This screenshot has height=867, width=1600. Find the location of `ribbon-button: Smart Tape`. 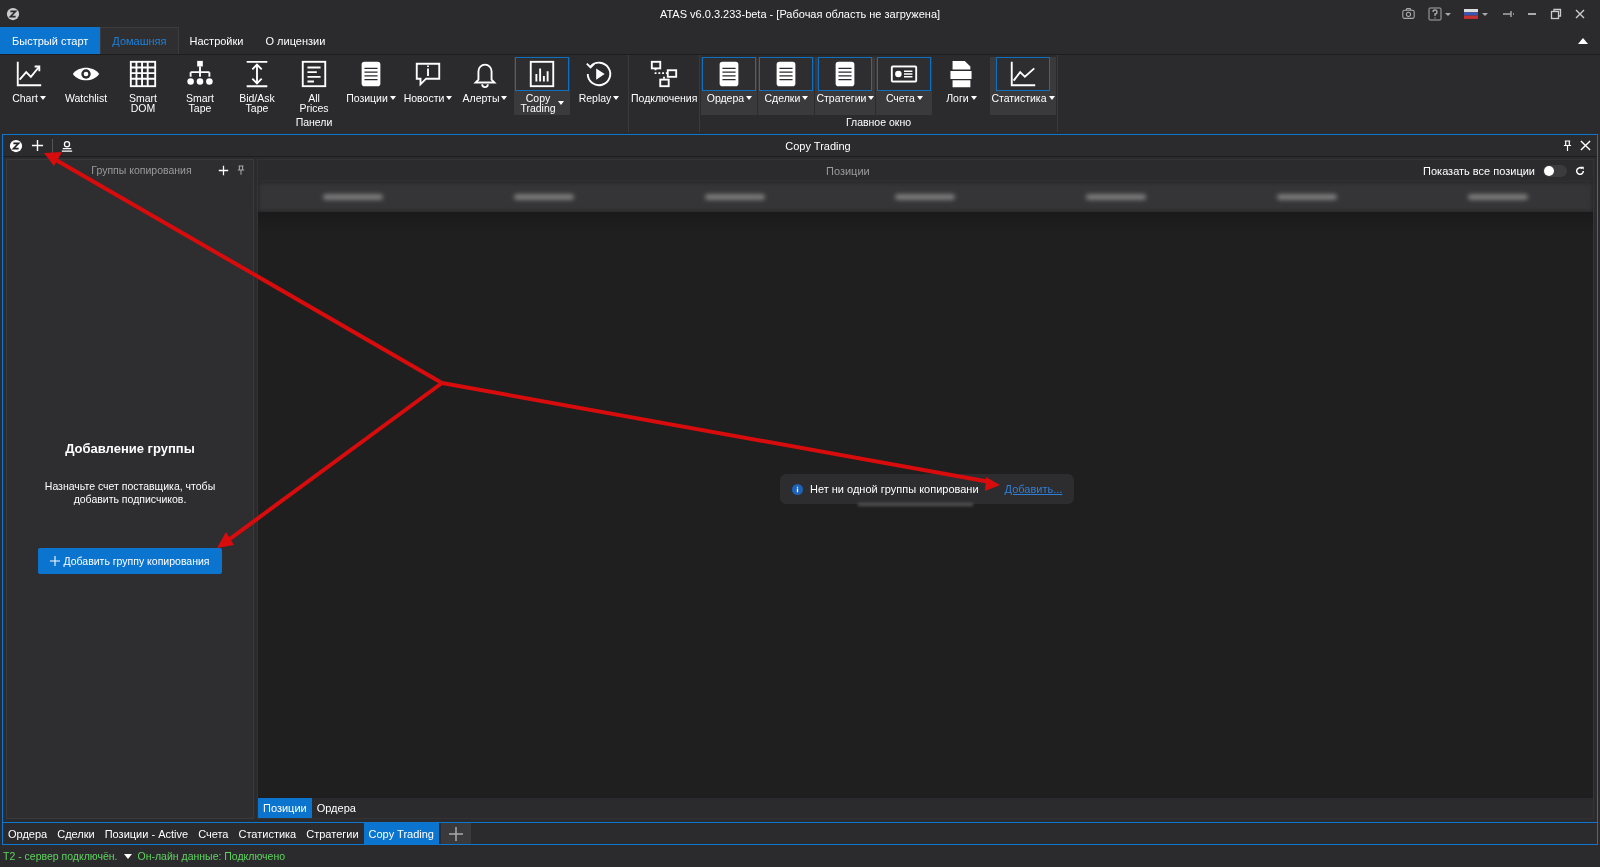

ribbon-button: Smart Tape is located at coordinates (200, 86).